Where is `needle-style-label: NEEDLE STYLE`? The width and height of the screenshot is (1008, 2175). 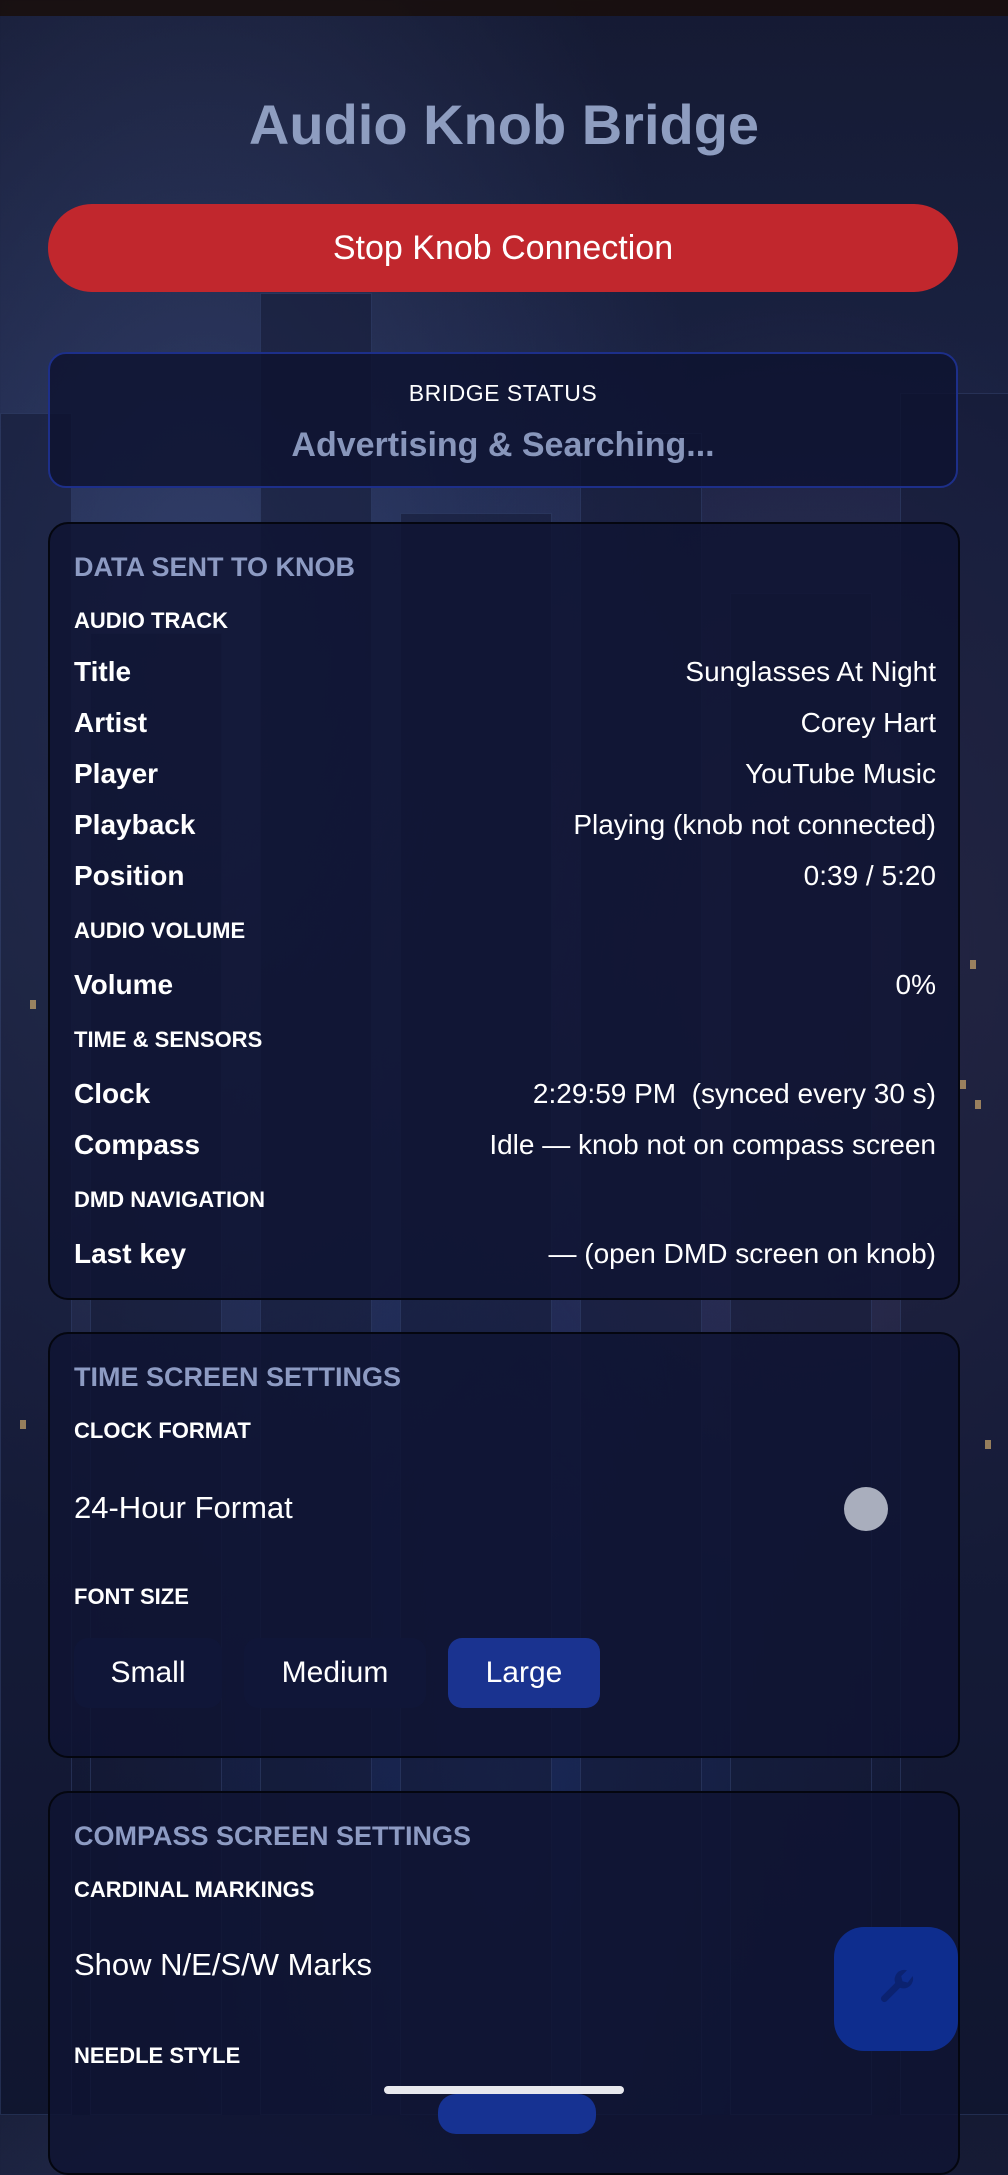 needle-style-label: NEEDLE STYLE is located at coordinates (157, 2055).